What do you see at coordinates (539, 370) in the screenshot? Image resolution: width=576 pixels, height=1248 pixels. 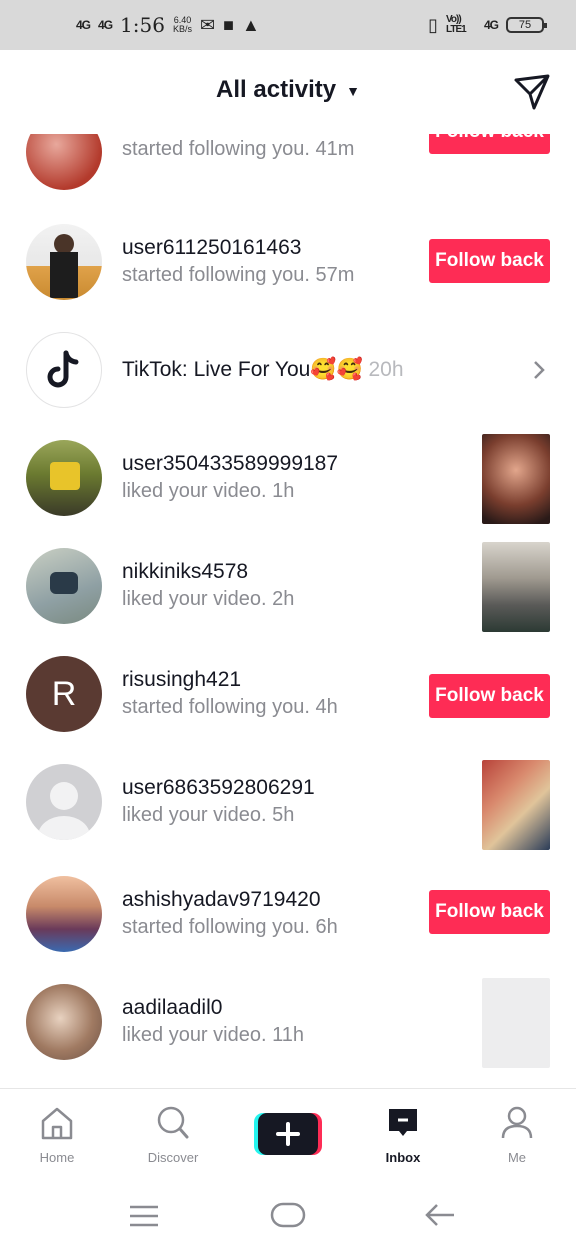 I see `chevron-right-icon` at bounding box center [539, 370].